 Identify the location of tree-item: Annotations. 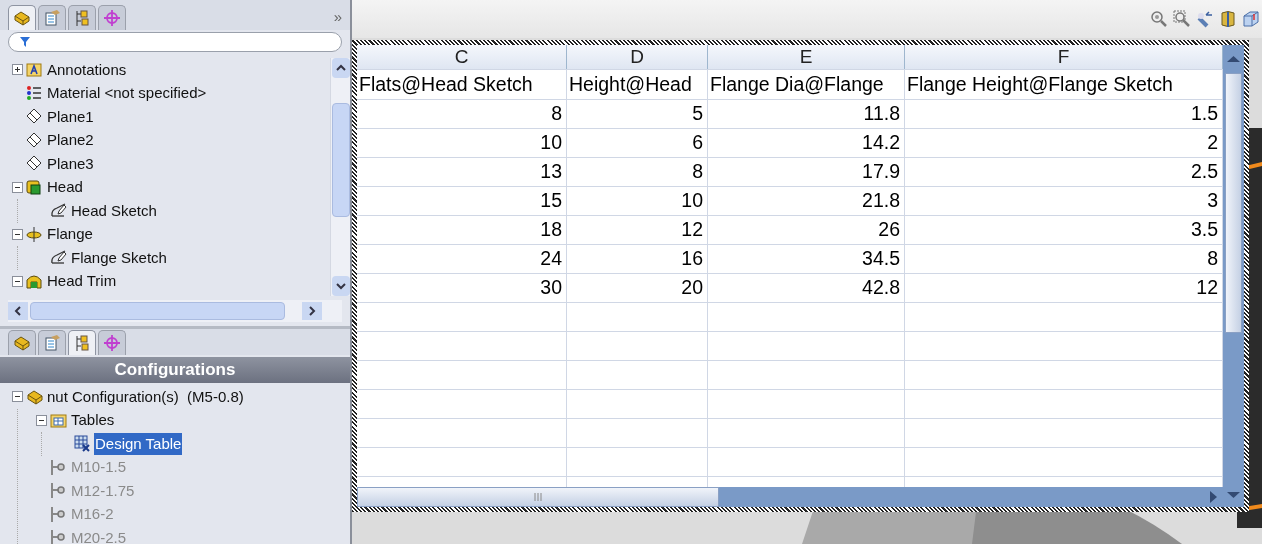
(87, 69).